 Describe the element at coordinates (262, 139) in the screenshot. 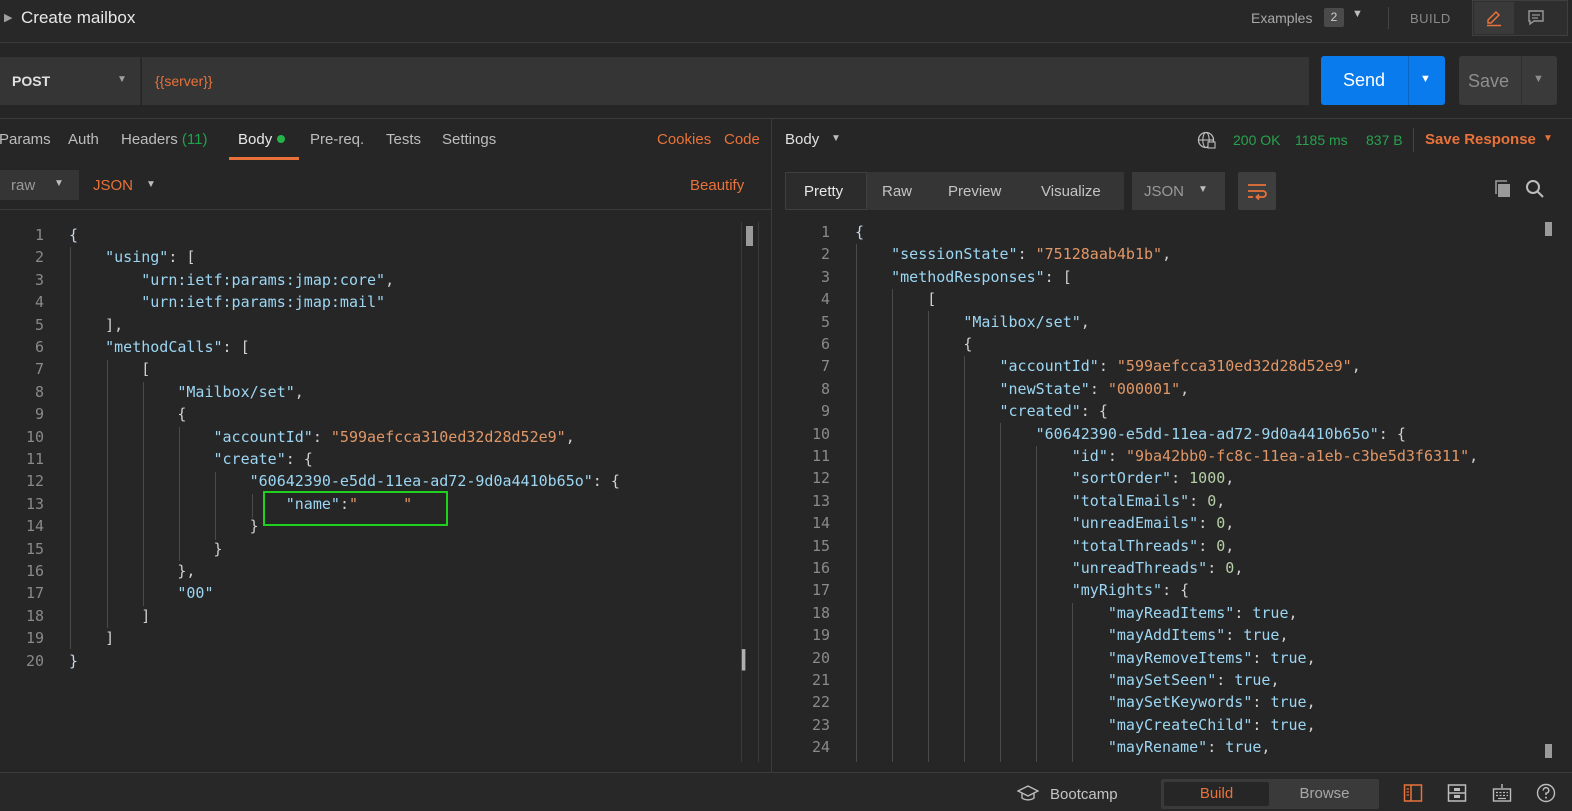

I see `tab-body: Body` at that location.